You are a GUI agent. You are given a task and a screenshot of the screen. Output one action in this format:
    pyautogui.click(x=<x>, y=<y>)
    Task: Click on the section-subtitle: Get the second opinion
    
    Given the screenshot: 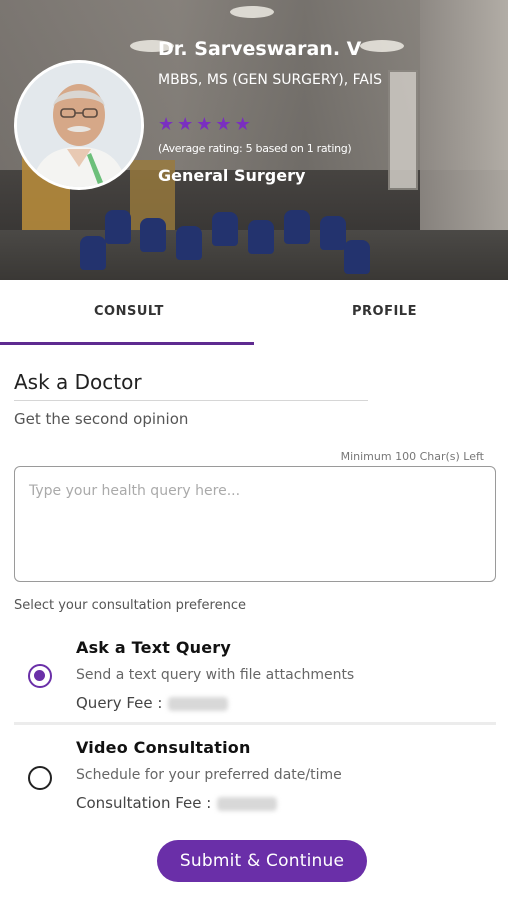 What is the action you would take?
    pyautogui.click(x=101, y=419)
    